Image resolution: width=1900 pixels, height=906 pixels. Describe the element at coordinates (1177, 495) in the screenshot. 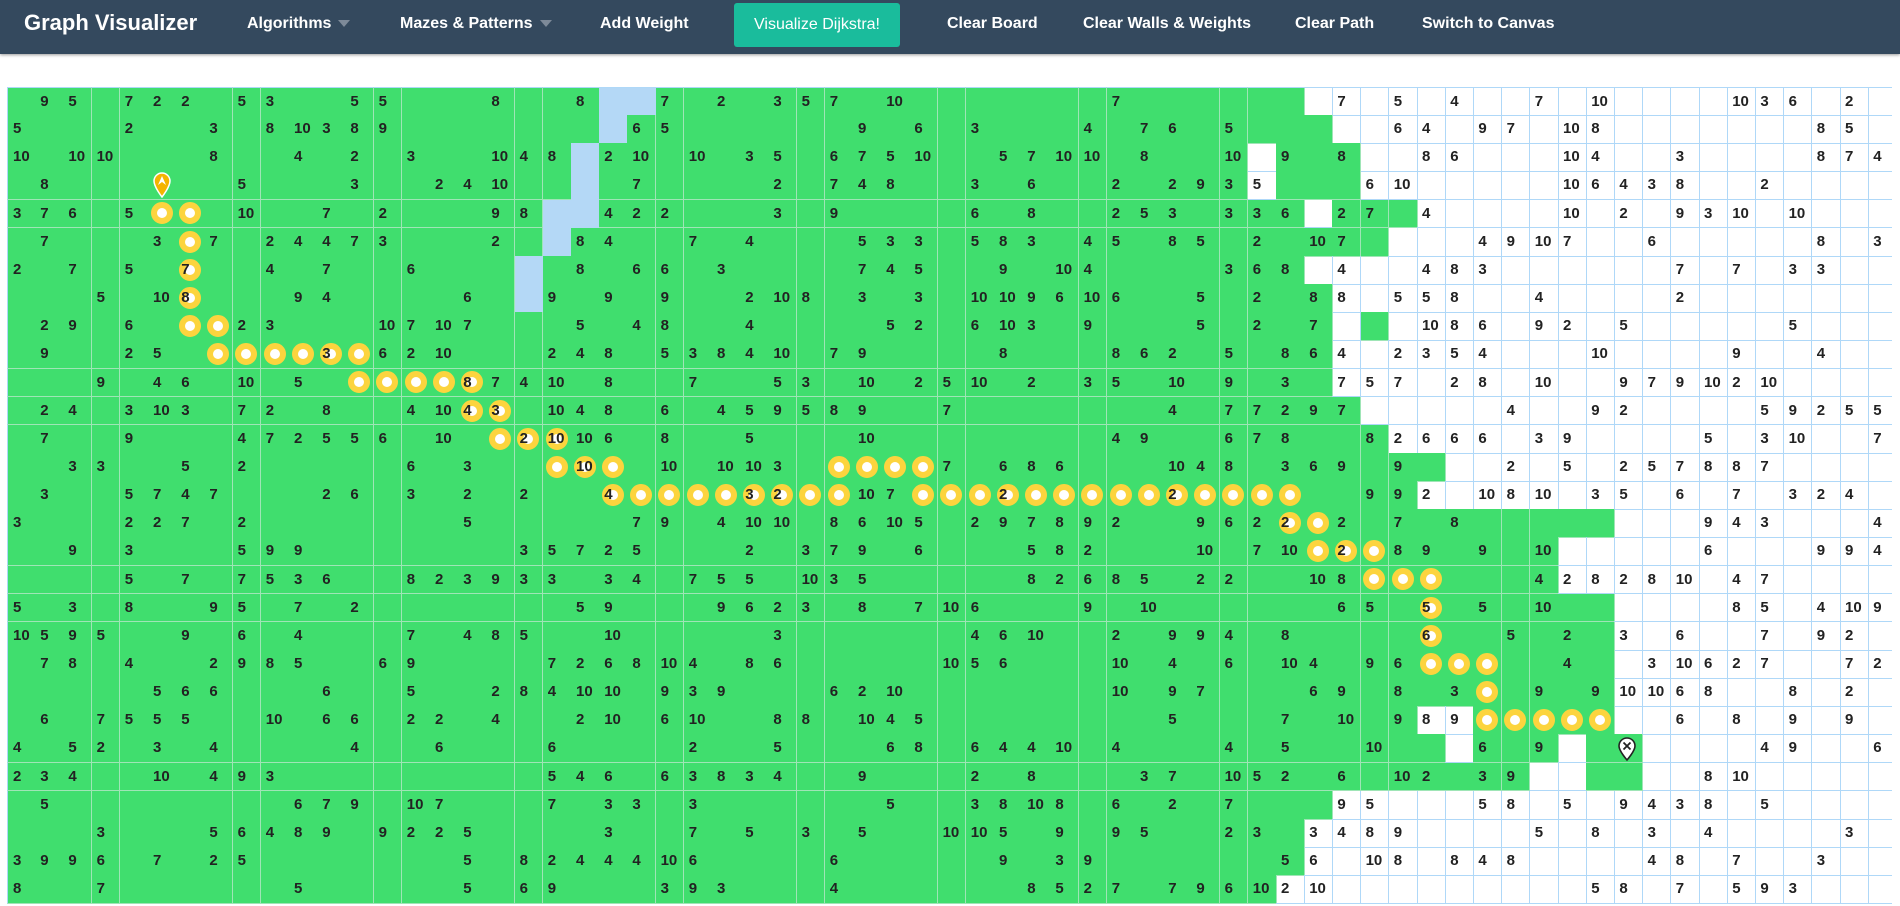

I see `path-cell: 2` at that location.